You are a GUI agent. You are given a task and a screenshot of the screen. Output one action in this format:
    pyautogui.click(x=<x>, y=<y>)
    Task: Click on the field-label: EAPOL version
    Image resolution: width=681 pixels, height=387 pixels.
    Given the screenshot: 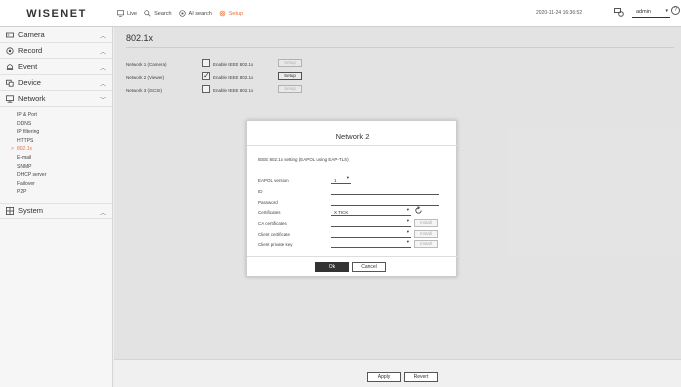 What is the action you would take?
    pyautogui.click(x=273, y=180)
    